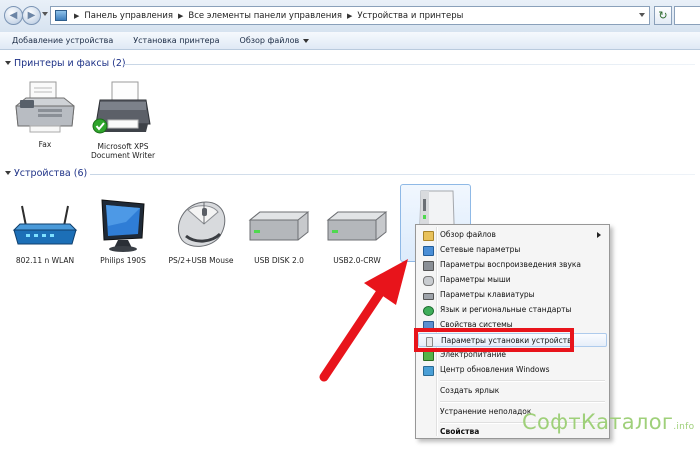  I want to click on browse-files-button: Обзор файлов, so click(275, 40).